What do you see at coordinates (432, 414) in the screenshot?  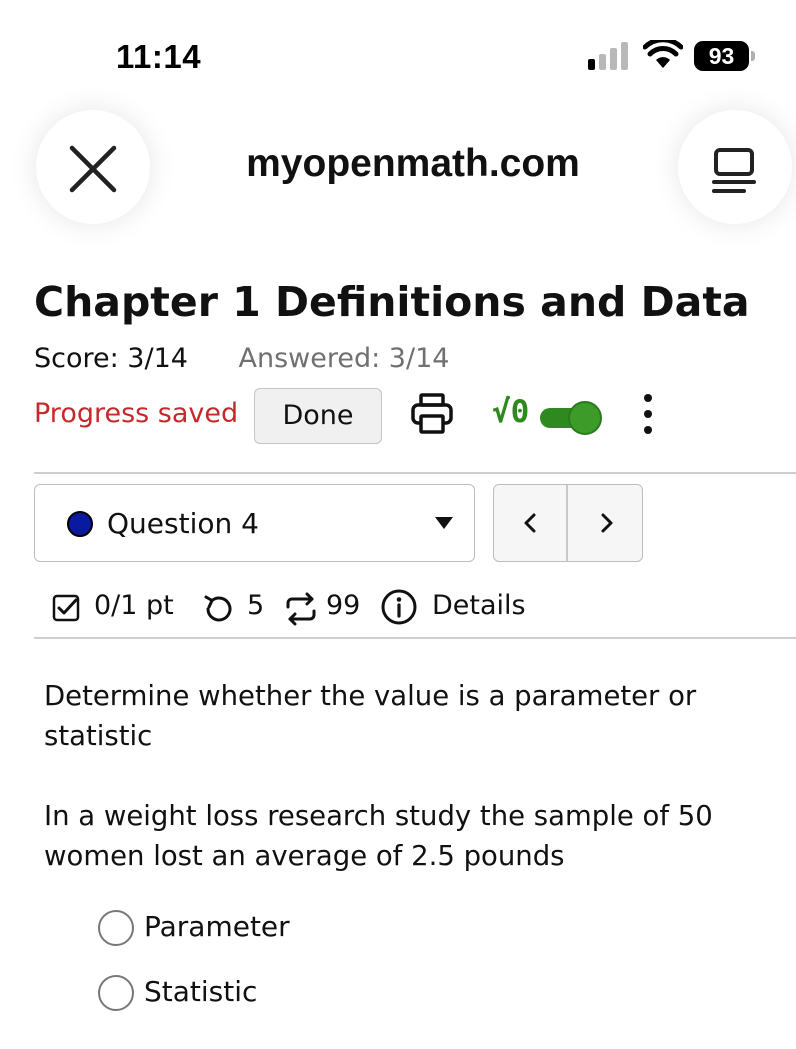 I see `print-icon` at bounding box center [432, 414].